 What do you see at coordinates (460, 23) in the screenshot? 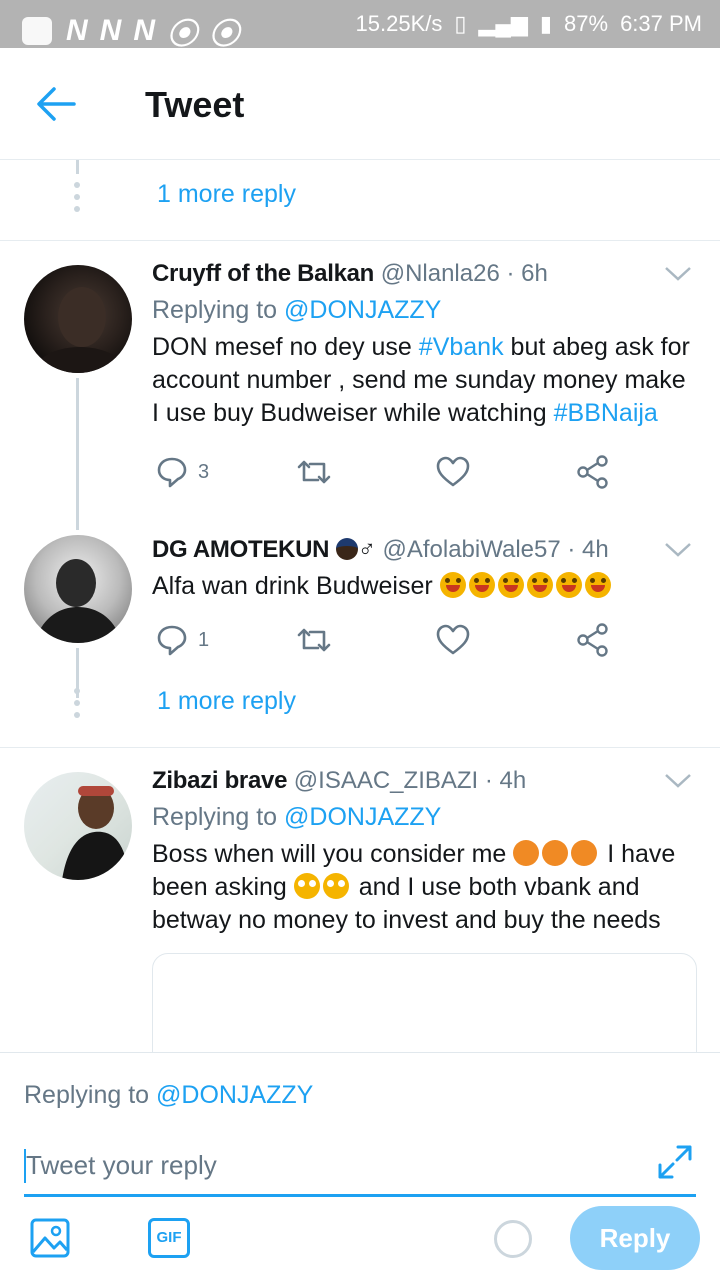
I see `vibrate-icon: ▯` at bounding box center [460, 23].